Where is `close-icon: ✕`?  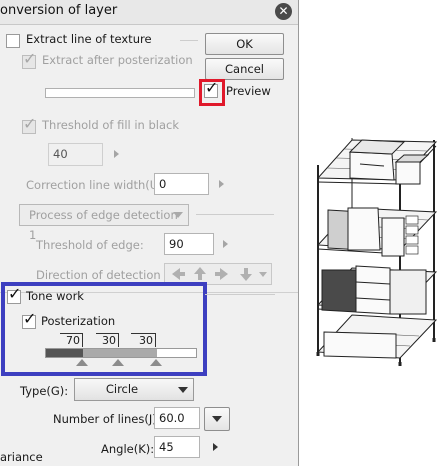
close-icon: ✕ is located at coordinates (283, 11).